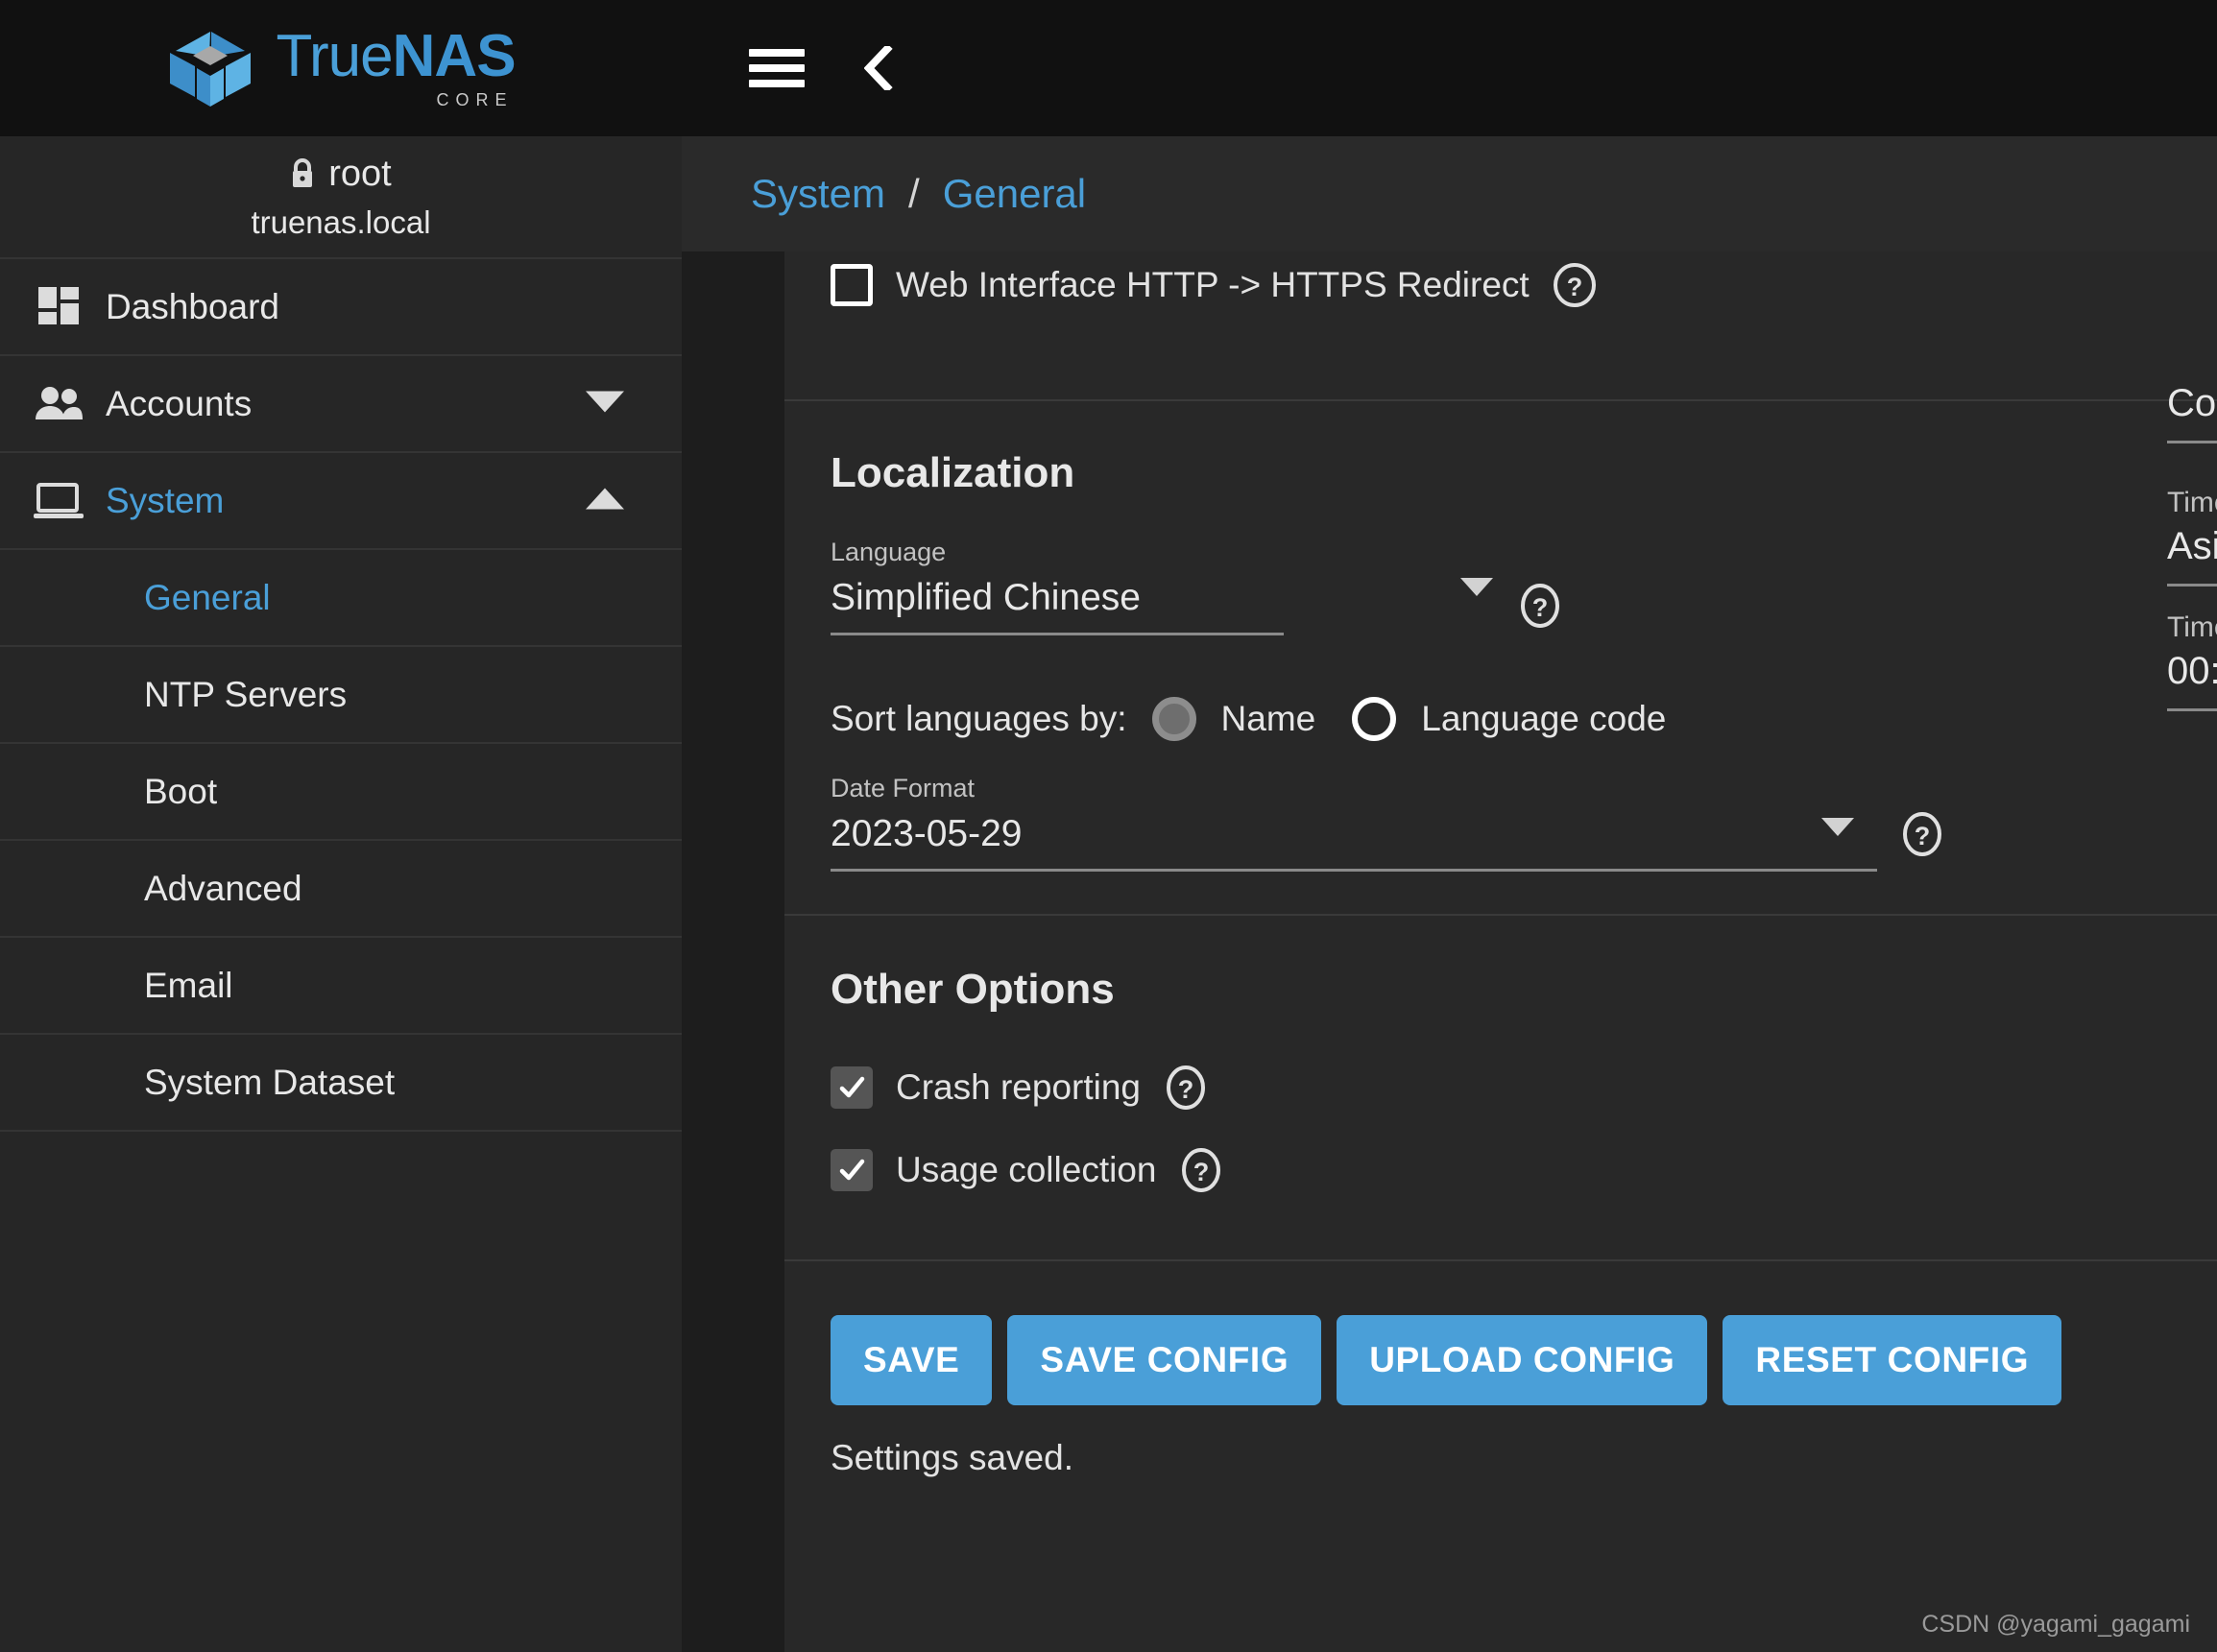 This screenshot has height=1652, width=2217. I want to click on date-format-help-circle-icon: ?, so click(1922, 834).